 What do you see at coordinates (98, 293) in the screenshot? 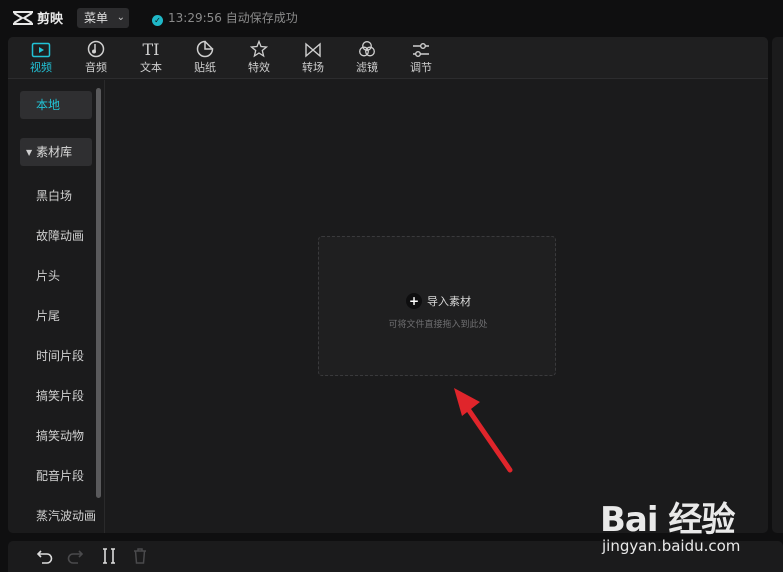
I see `sidebar-scrollbar` at bounding box center [98, 293].